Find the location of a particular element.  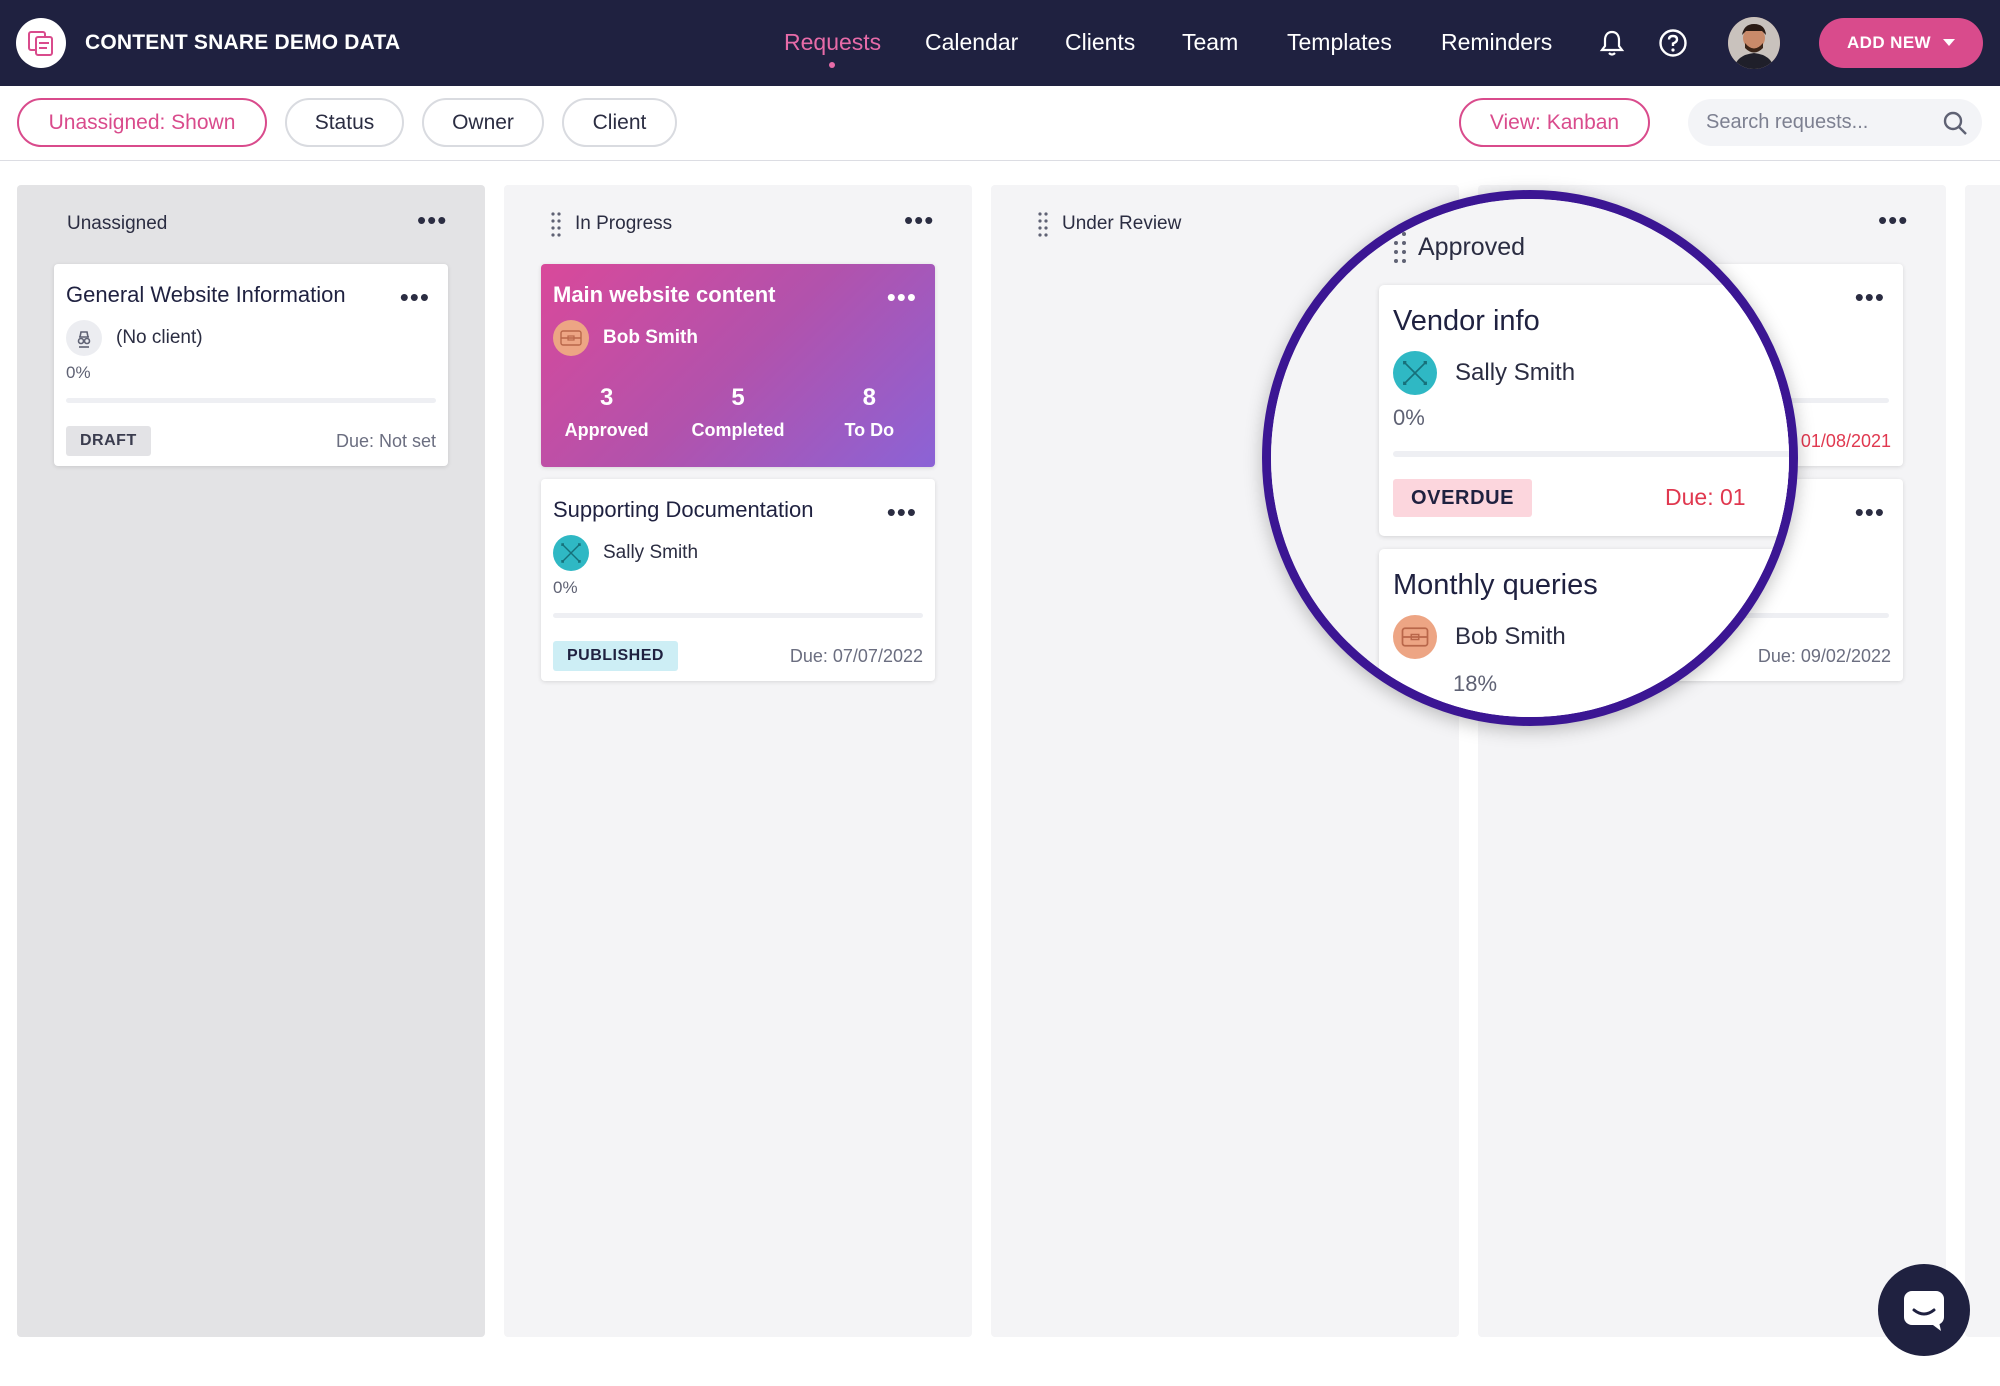

progress-percent: 18% is located at coordinates (1475, 683).